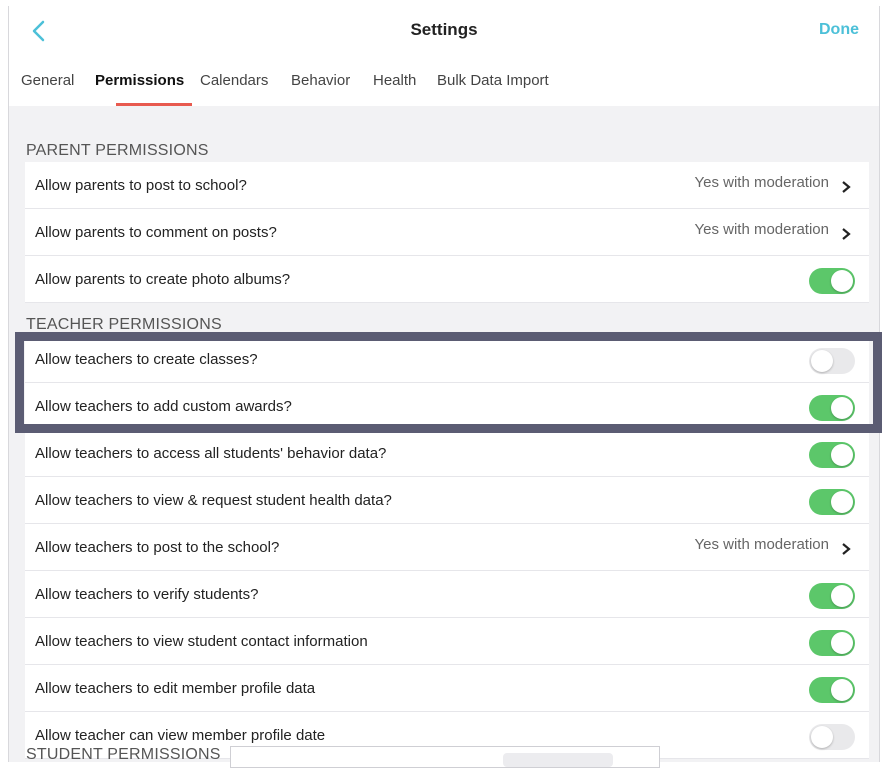 The image size is (884, 768). Describe the element at coordinates (47, 80) in the screenshot. I see `tab-general: General` at that location.